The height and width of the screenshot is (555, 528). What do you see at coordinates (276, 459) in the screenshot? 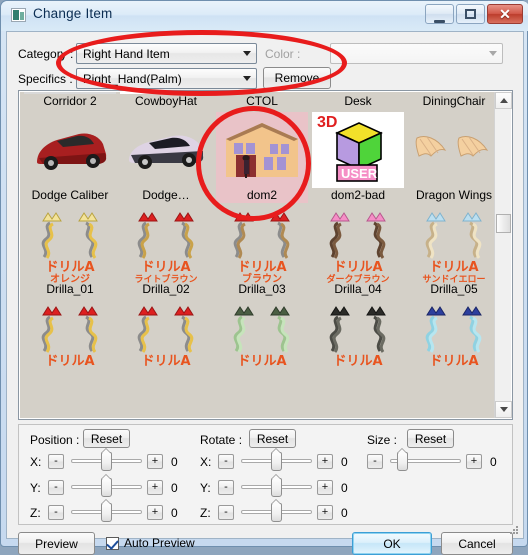
I see `rotate-x-slider-thumb` at bounding box center [276, 459].